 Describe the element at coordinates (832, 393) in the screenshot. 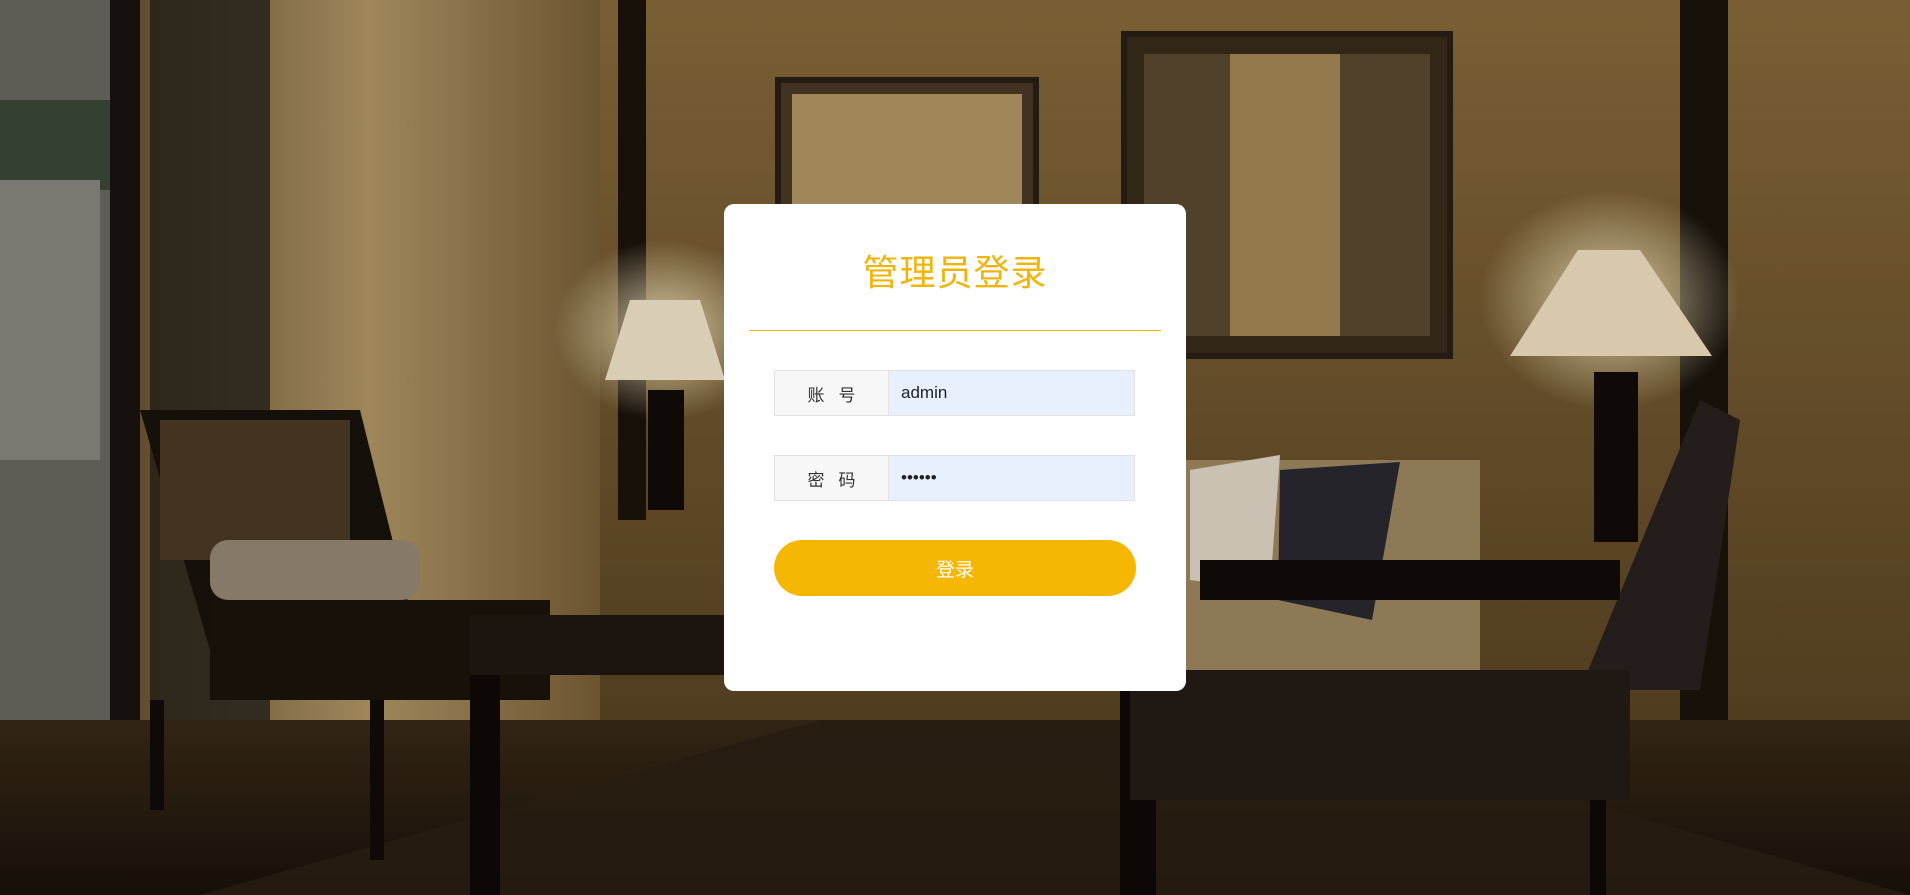

I see `username-label: 账号` at that location.